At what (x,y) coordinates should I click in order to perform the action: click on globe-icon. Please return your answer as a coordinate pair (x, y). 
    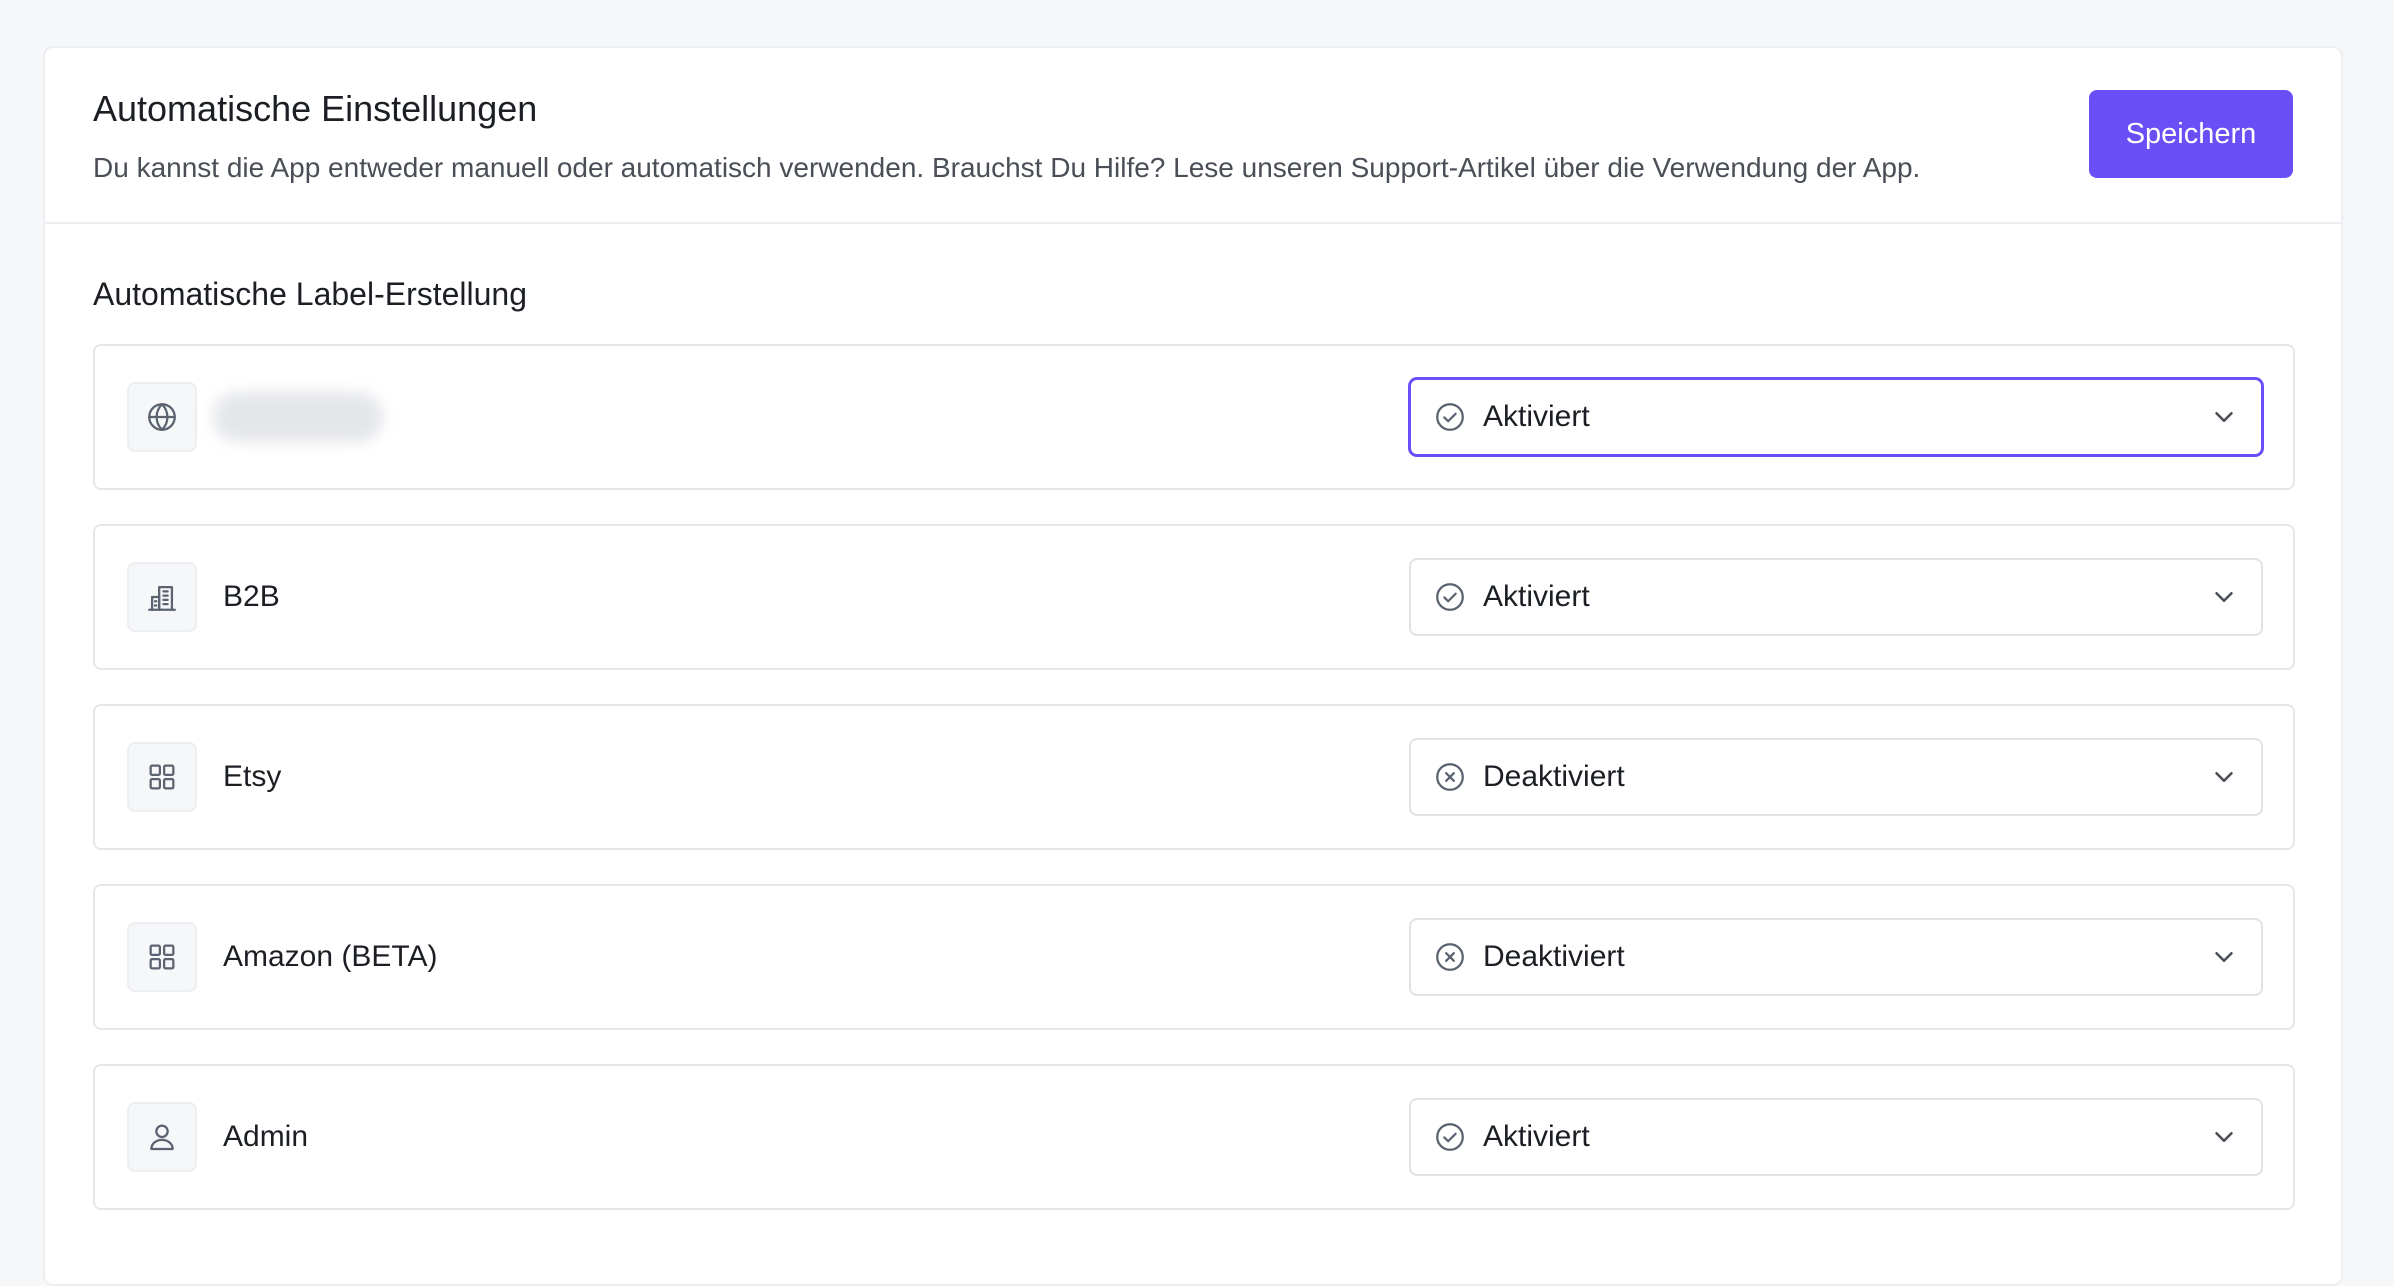
    Looking at the image, I should click on (162, 417).